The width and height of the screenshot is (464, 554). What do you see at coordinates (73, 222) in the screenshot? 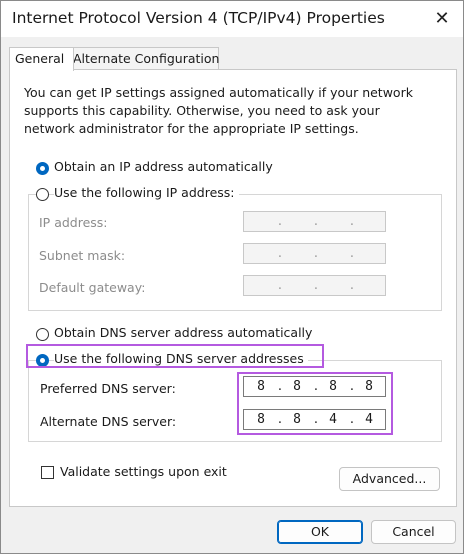
I see `ip-address-label: IP address:` at bounding box center [73, 222].